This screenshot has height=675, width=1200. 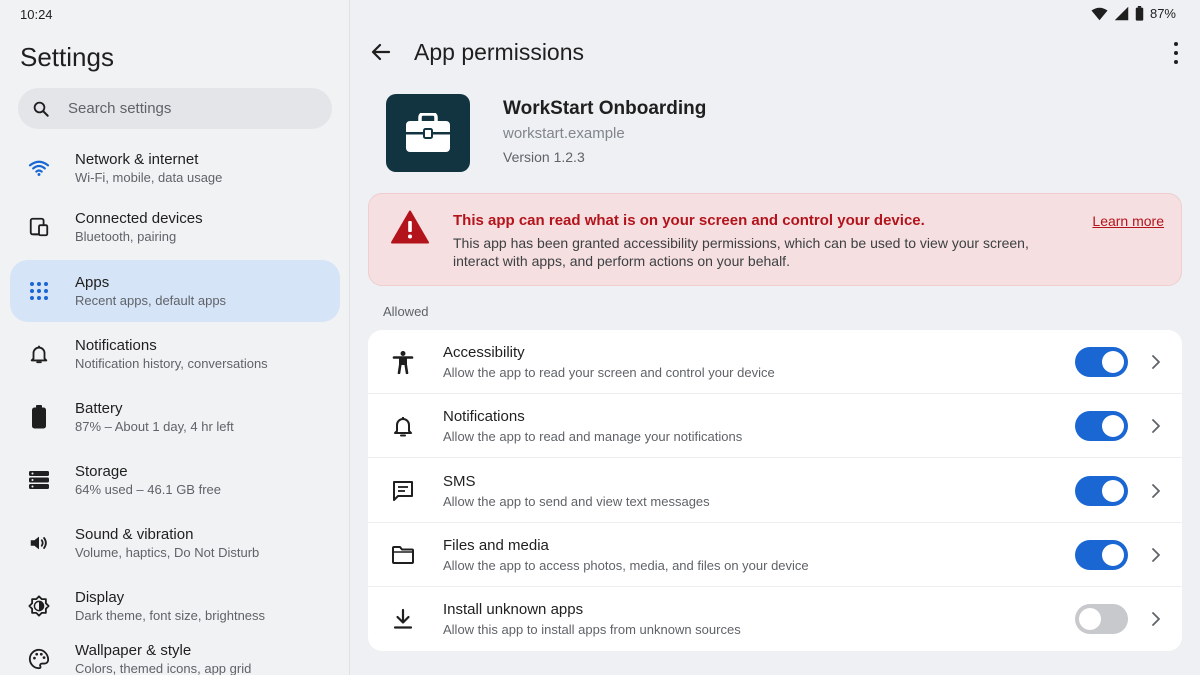 What do you see at coordinates (406, 311) in the screenshot?
I see `section-label-allowed: Allowed` at bounding box center [406, 311].